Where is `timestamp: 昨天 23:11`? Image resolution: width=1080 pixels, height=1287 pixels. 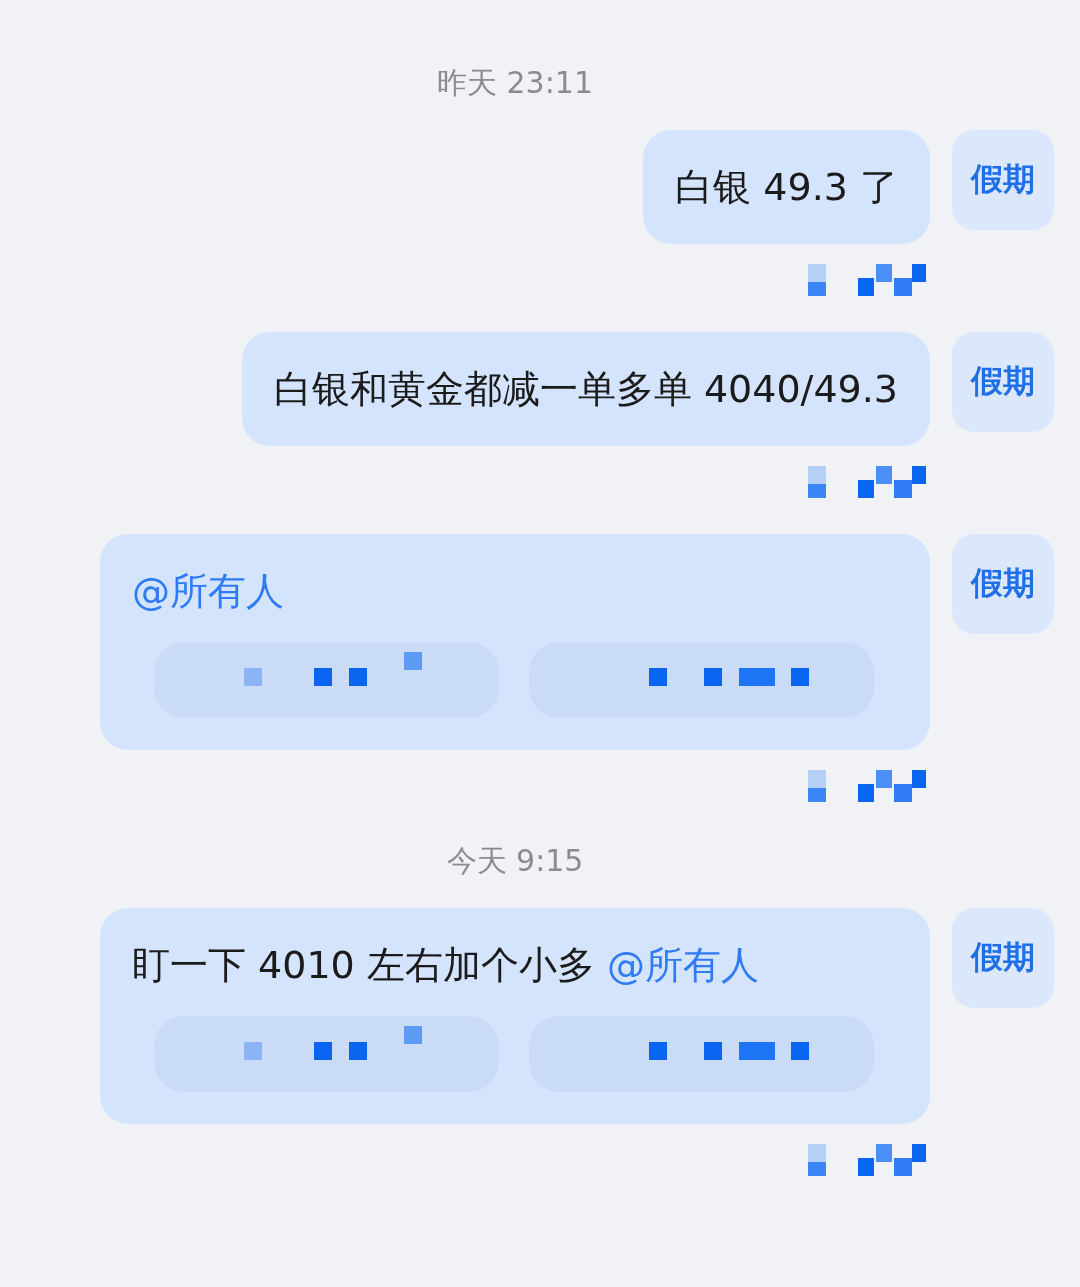
timestamp: 昨天 23:11 is located at coordinates (515, 83).